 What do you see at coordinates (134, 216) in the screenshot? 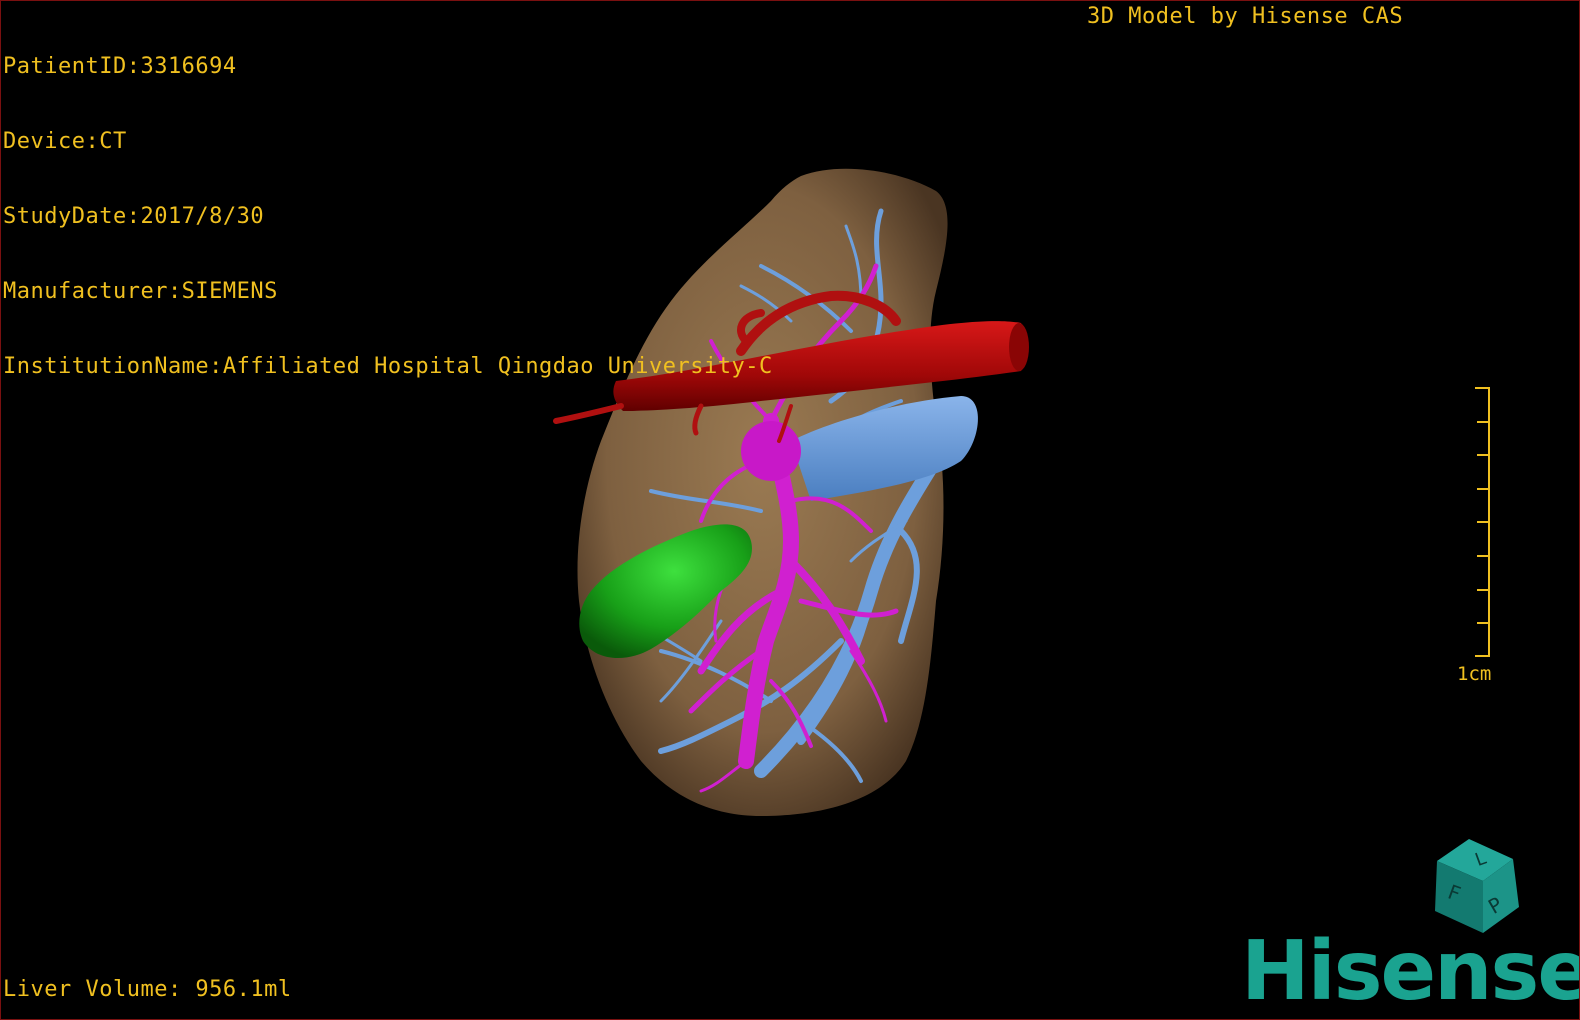
I see `study-date: StudyDate:2017/8/30` at bounding box center [134, 216].